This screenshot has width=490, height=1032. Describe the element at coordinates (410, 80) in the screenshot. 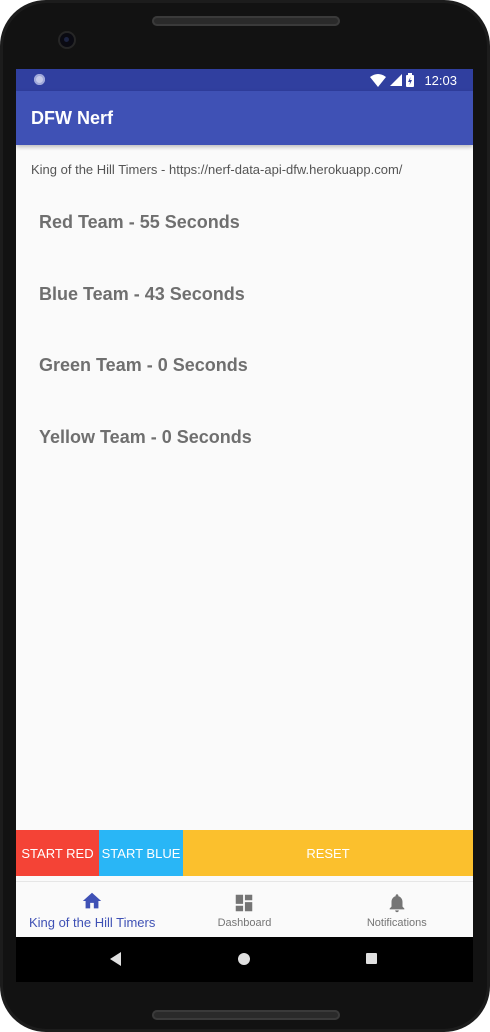

I see `battery-icon` at that location.